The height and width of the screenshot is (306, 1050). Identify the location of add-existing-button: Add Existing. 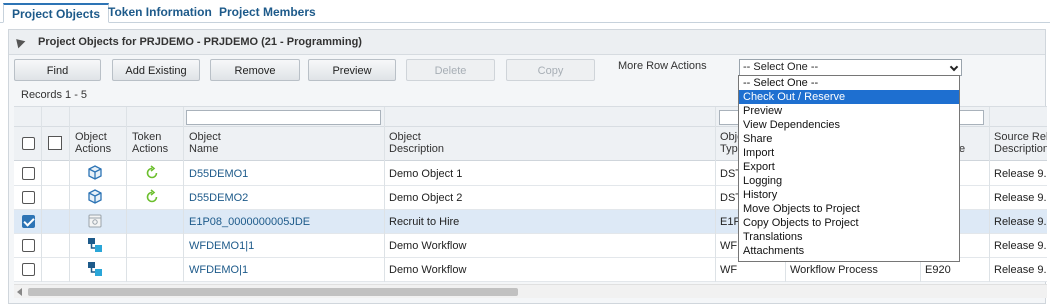
(156, 70).